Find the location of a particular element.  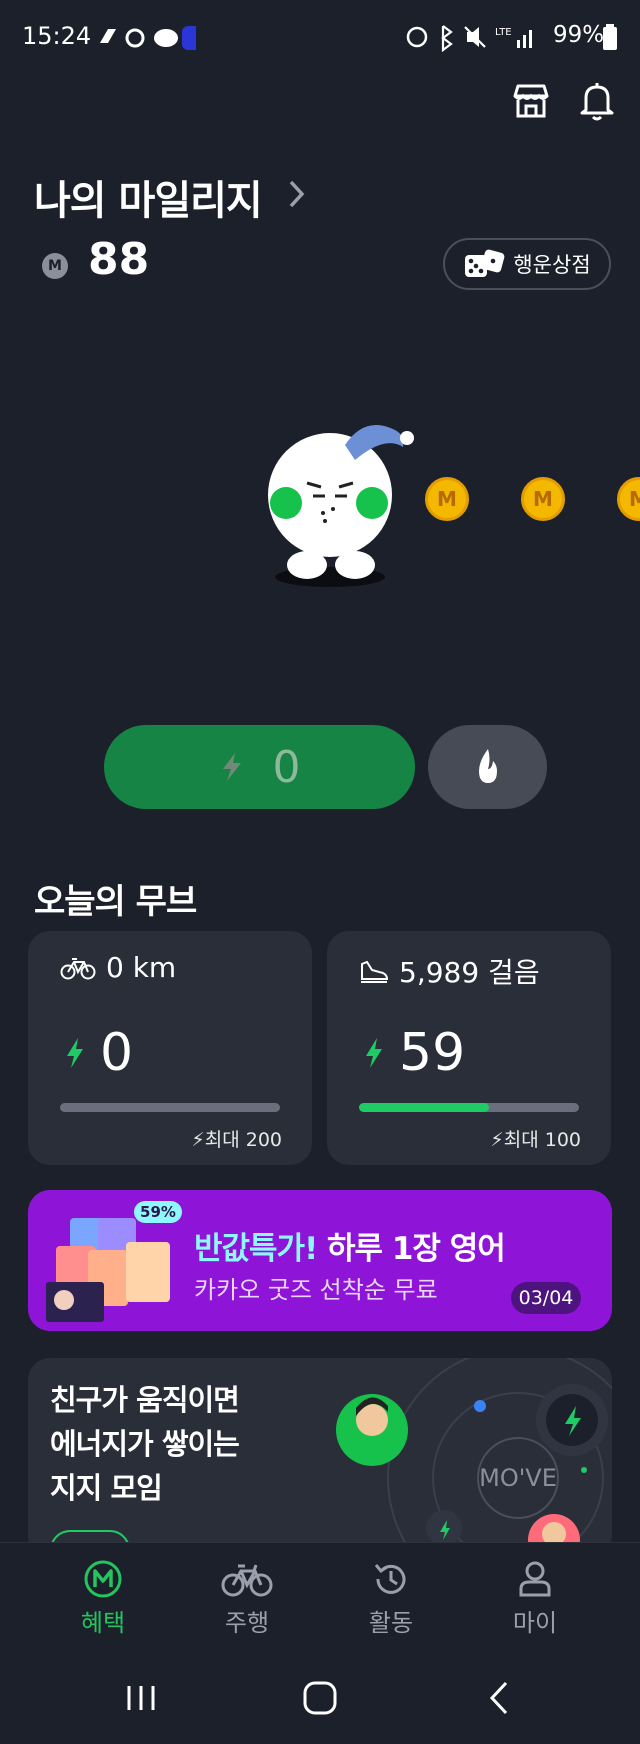

dice-icon is located at coordinates (485, 263).